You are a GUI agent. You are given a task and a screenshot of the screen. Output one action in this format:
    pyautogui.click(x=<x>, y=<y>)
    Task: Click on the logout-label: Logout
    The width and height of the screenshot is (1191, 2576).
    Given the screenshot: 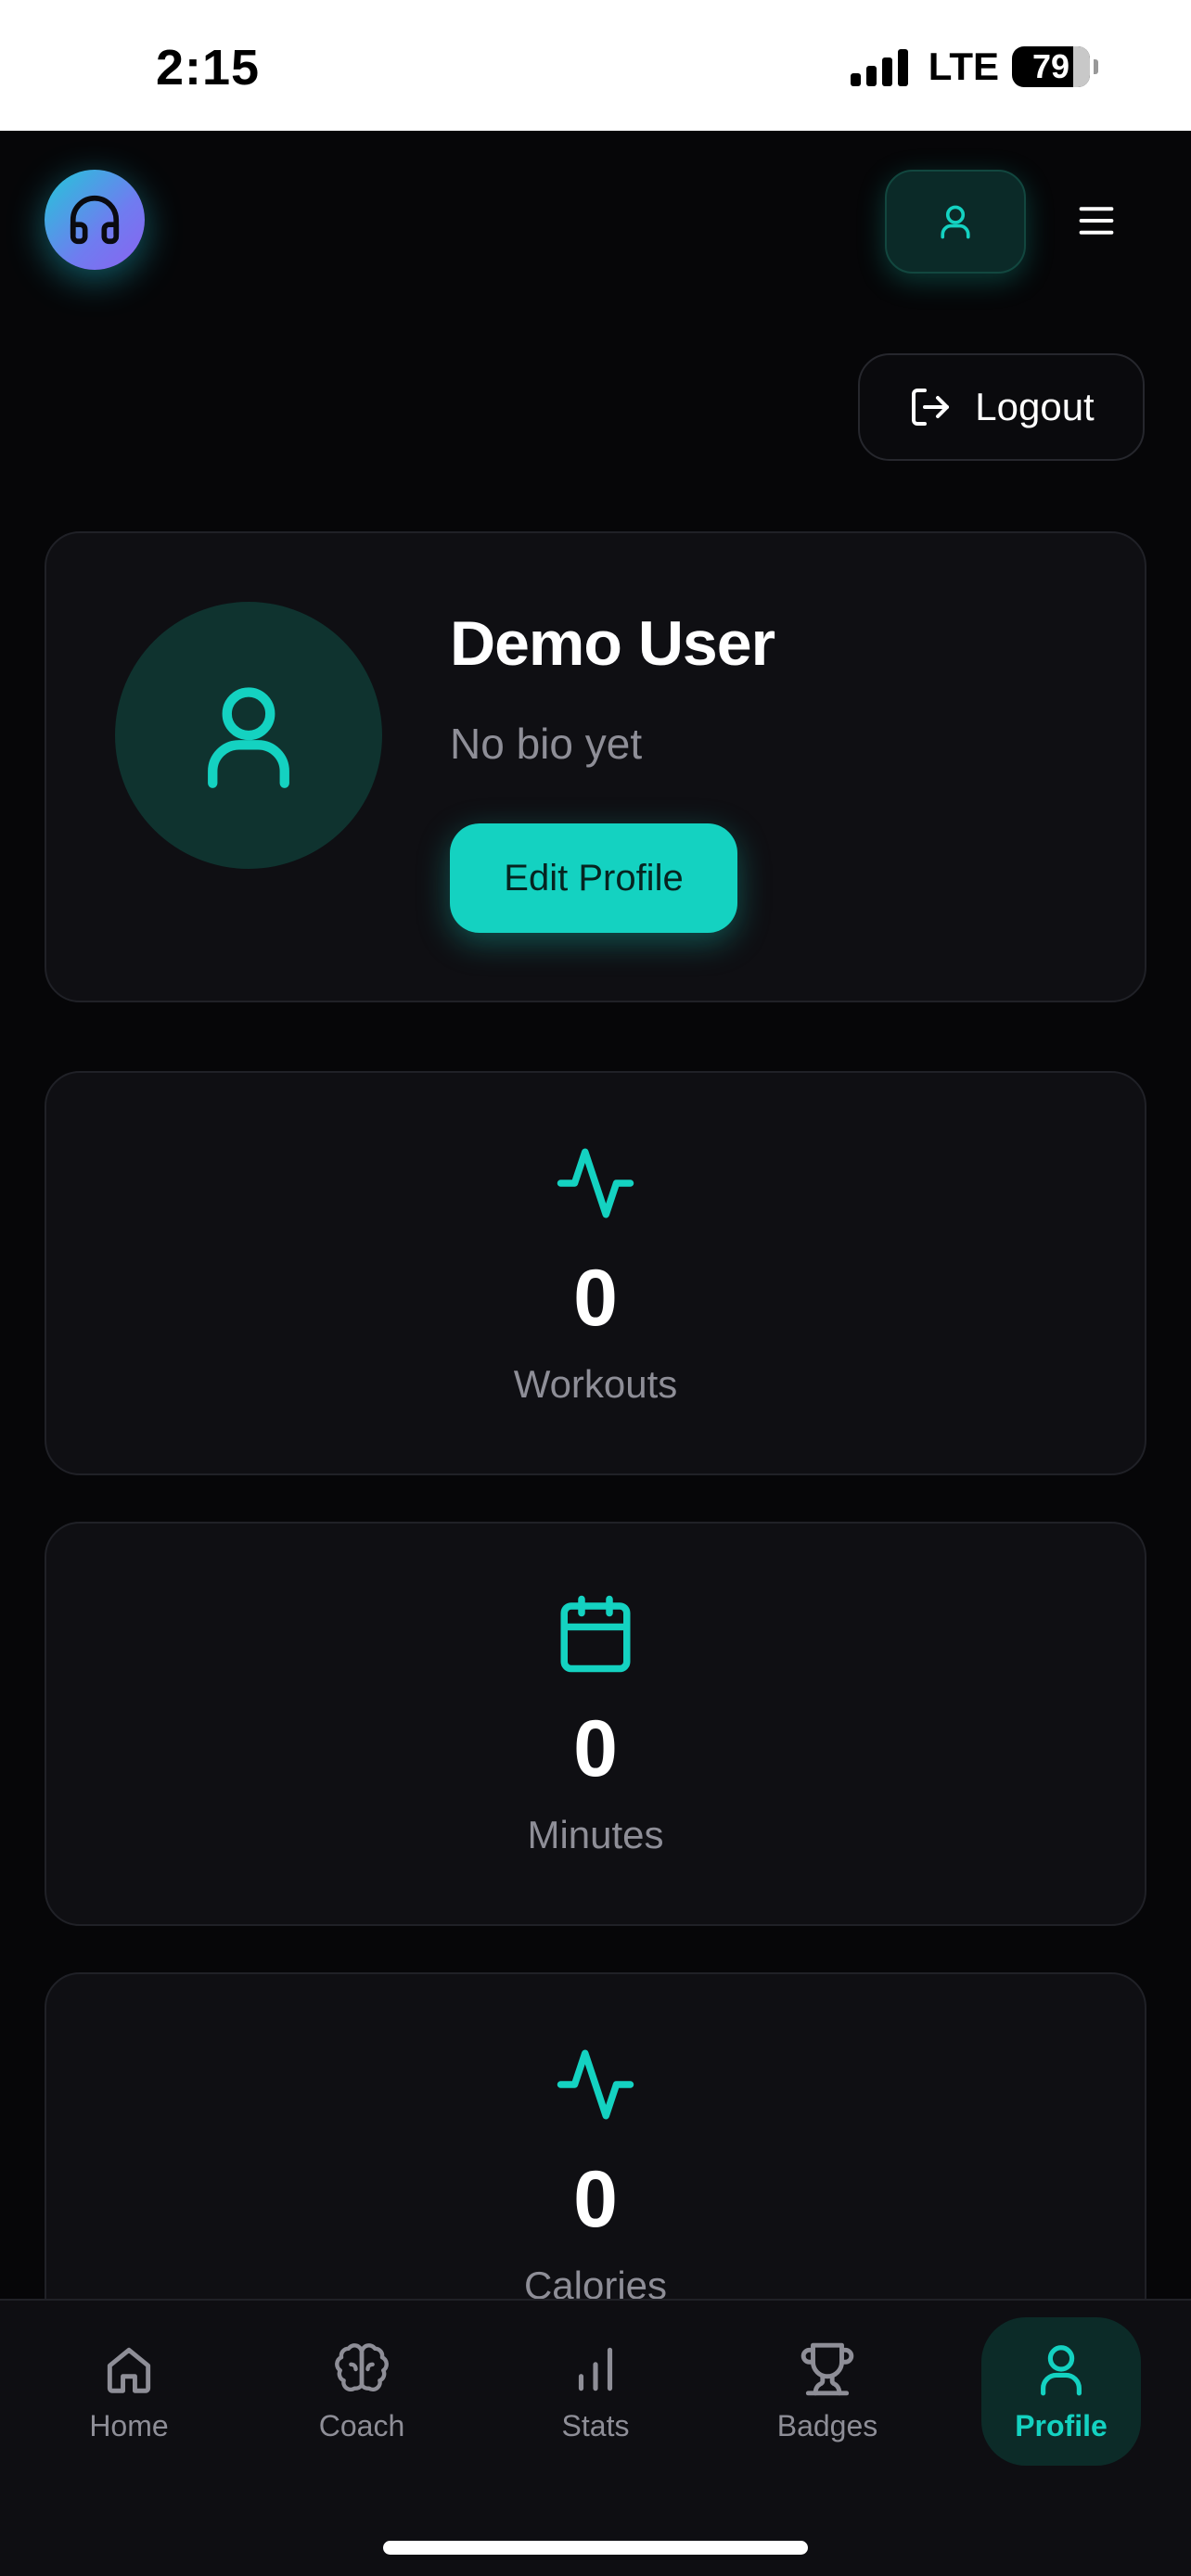 What is the action you would take?
    pyautogui.click(x=1035, y=406)
    